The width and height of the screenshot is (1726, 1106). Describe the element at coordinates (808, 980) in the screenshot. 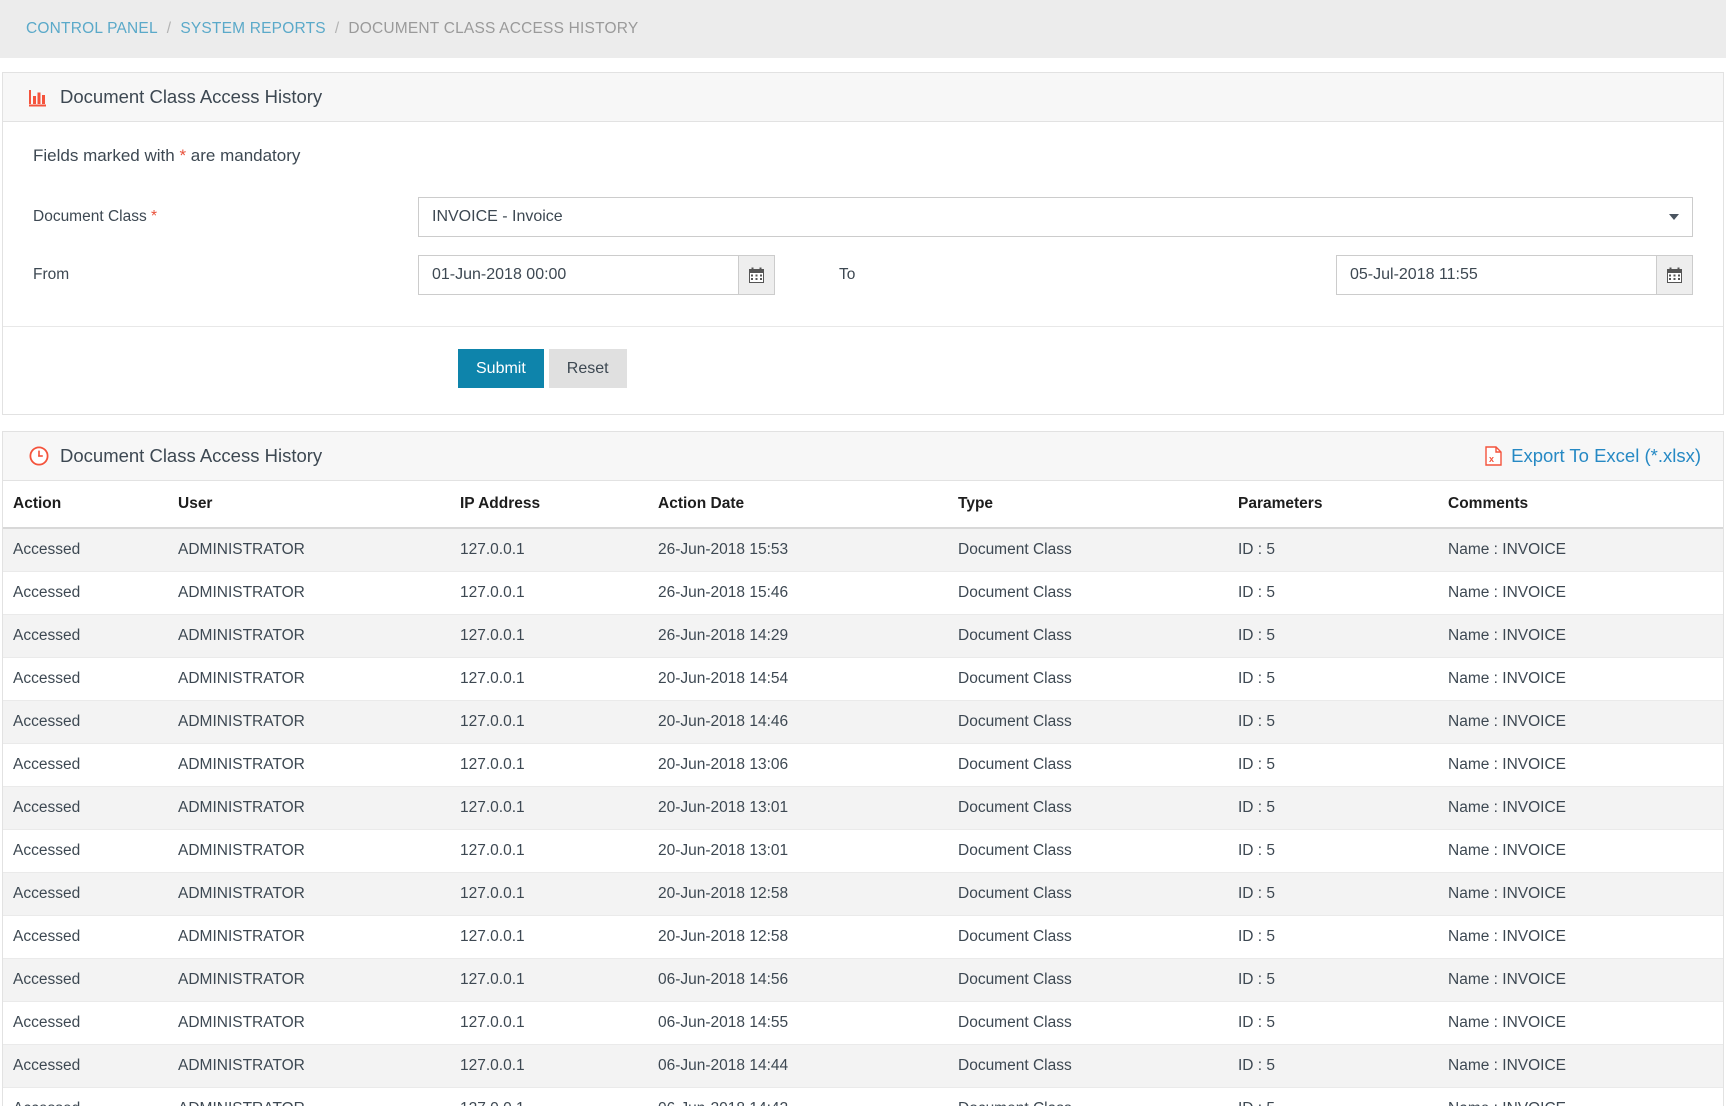

I see `table-cell: 06-Jun-2018 14:56` at that location.